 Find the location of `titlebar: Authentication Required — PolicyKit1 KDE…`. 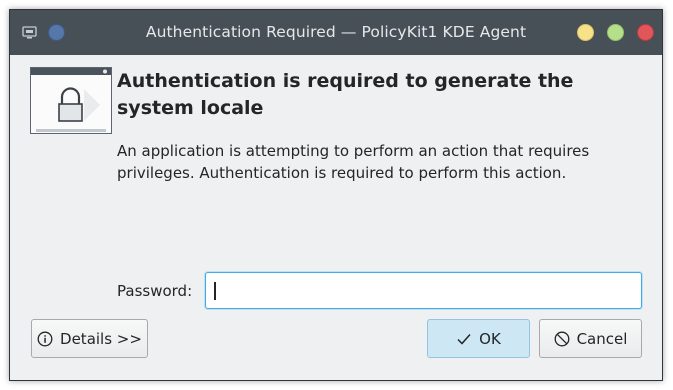

titlebar: Authentication Required — PolicyKit1 KDE… is located at coordinates (336, 32).